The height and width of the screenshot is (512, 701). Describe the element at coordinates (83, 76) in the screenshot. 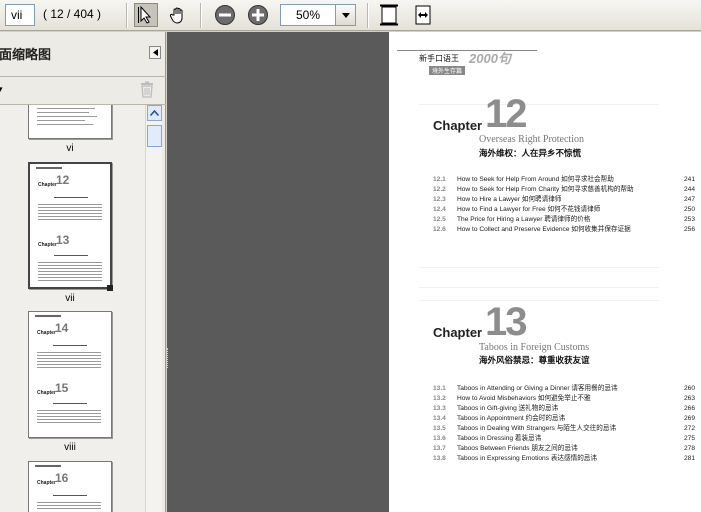

I see `divider` at that location.